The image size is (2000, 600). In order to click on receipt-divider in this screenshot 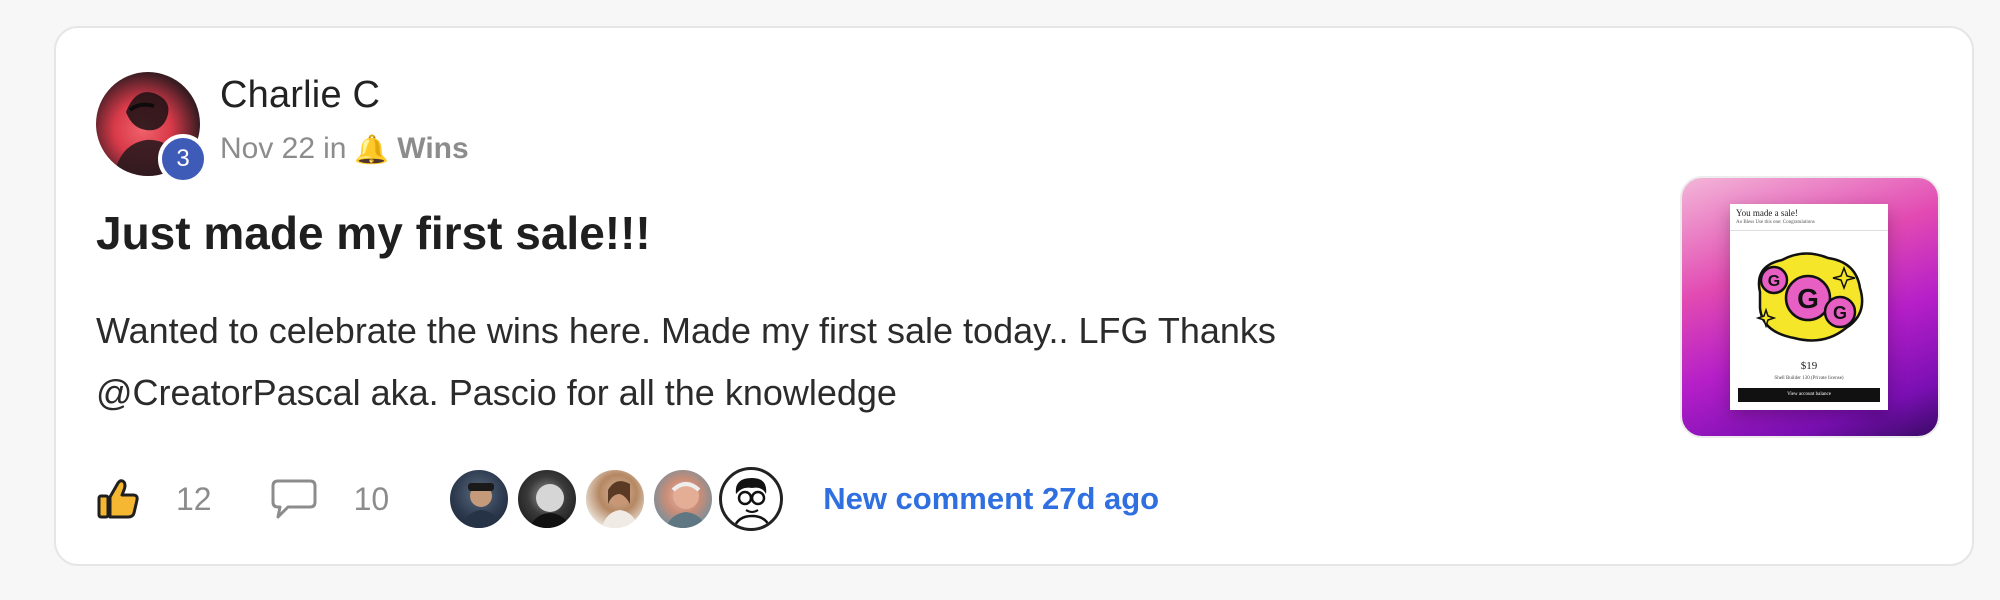, I will do `click(1809, 230)`.